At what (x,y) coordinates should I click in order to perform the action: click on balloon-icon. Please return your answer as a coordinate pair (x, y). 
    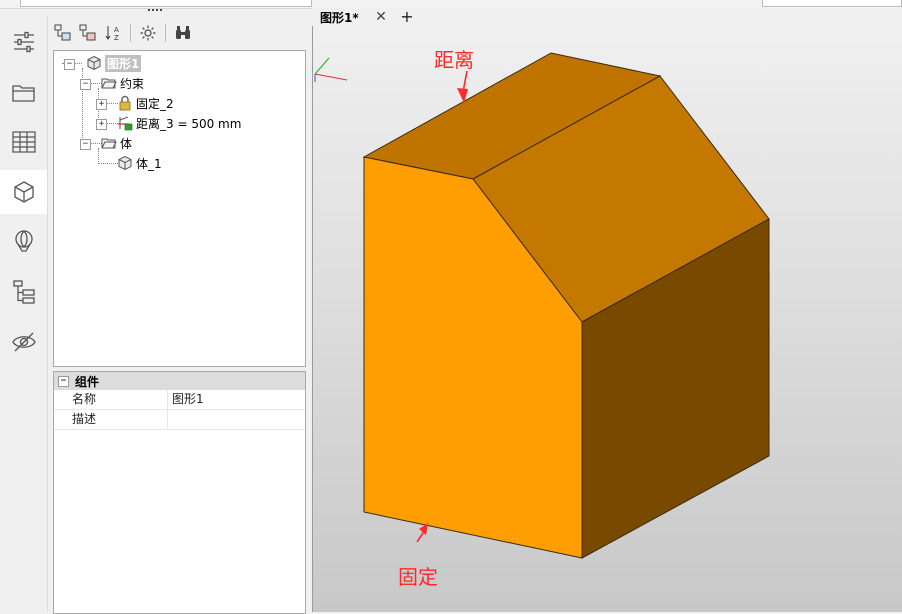
    Looking at the image, I should click on (23, 241).